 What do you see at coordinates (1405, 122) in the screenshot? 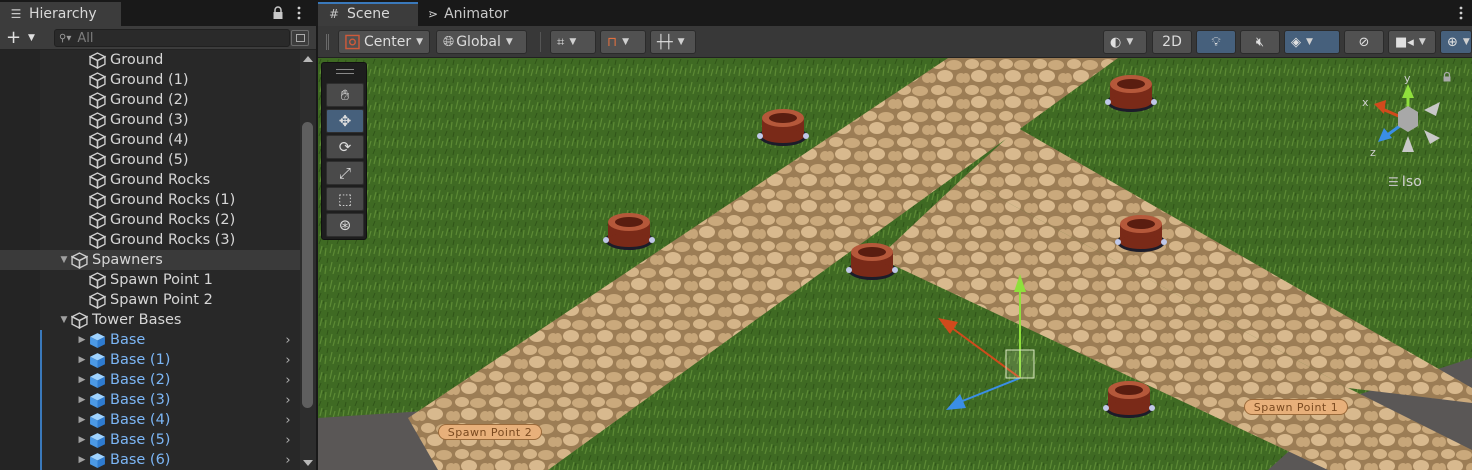
I see `orientation-gizmo: y x z` at bounding box center [1405, 122].